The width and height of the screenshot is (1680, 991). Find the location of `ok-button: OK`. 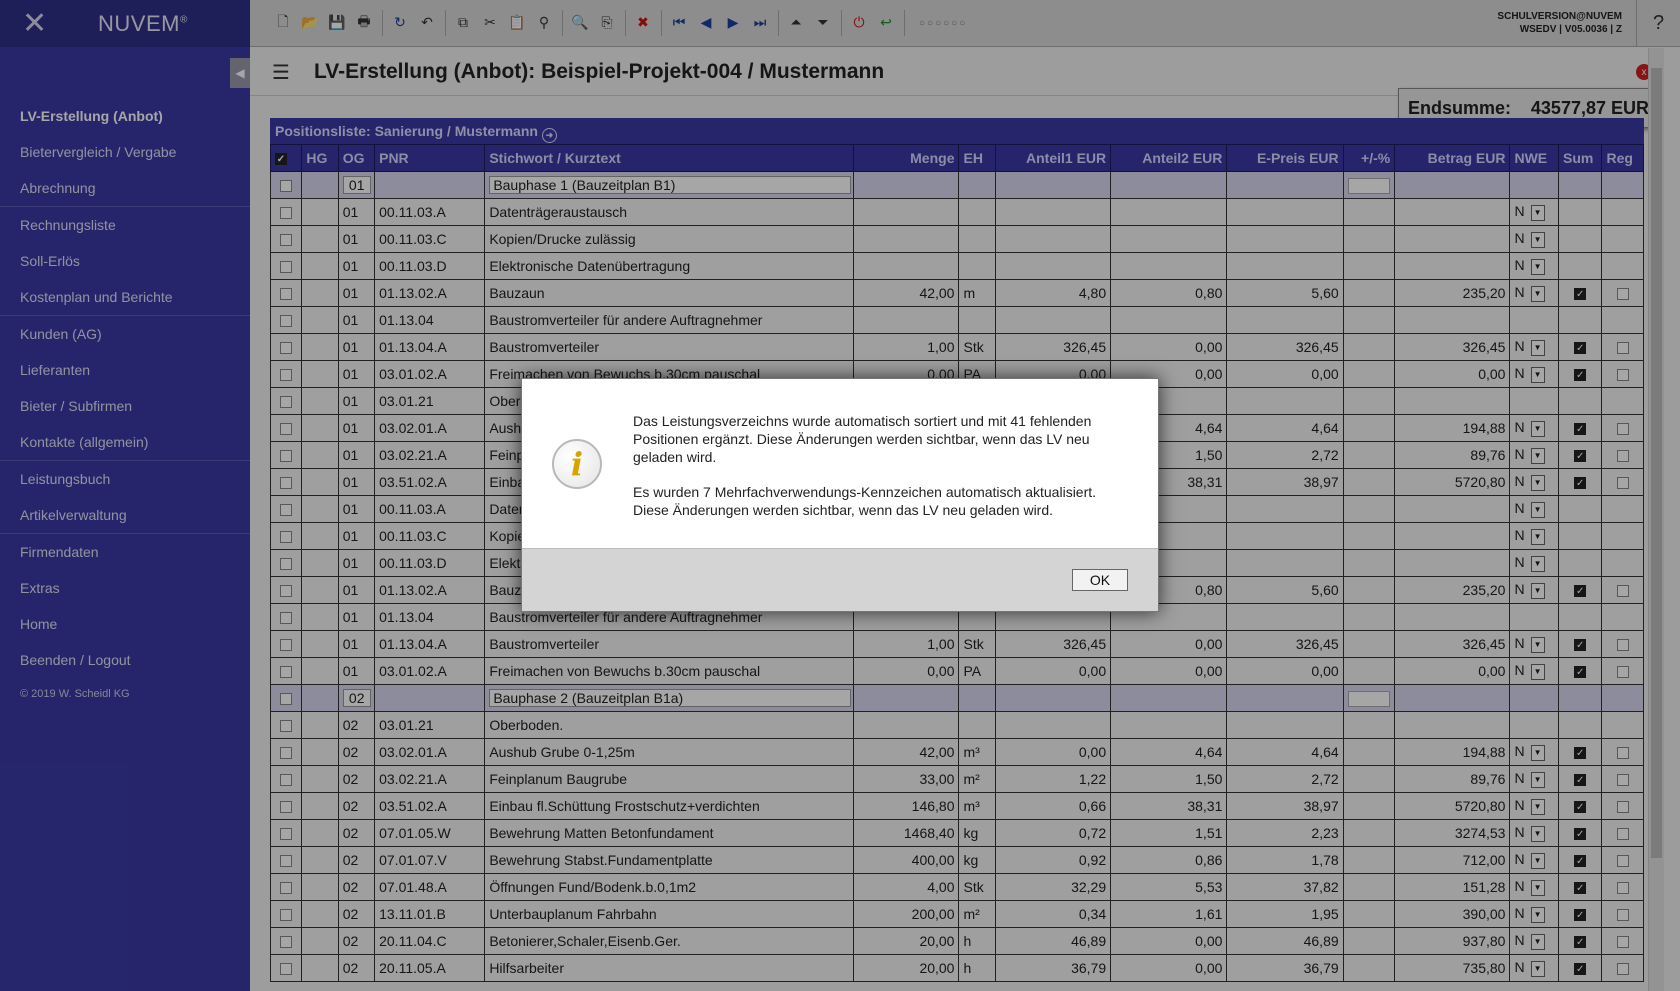

ok-button: OK is located at coordinates (1100, 580).